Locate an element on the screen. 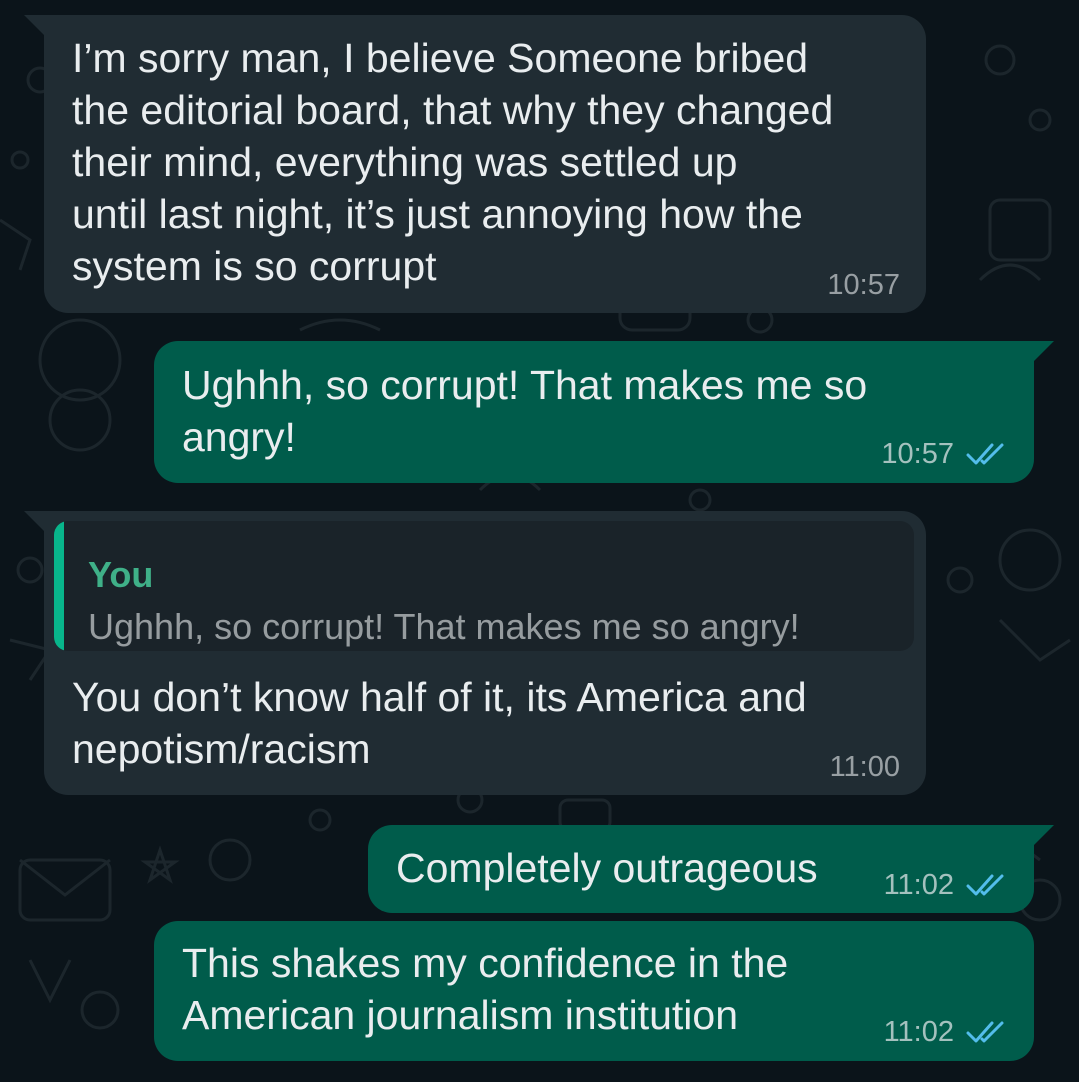 This screenshot has width=1079, height=1082. message-text: Completely outrageous is located at coordinates (607, 868).